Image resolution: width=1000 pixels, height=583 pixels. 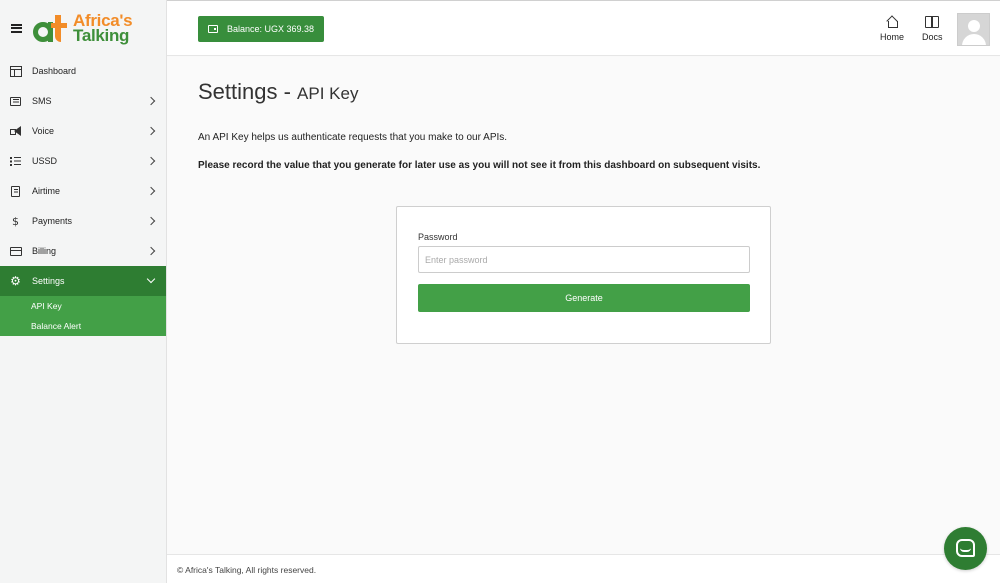 I want to click on book-icon, so click(x=932, y=21).